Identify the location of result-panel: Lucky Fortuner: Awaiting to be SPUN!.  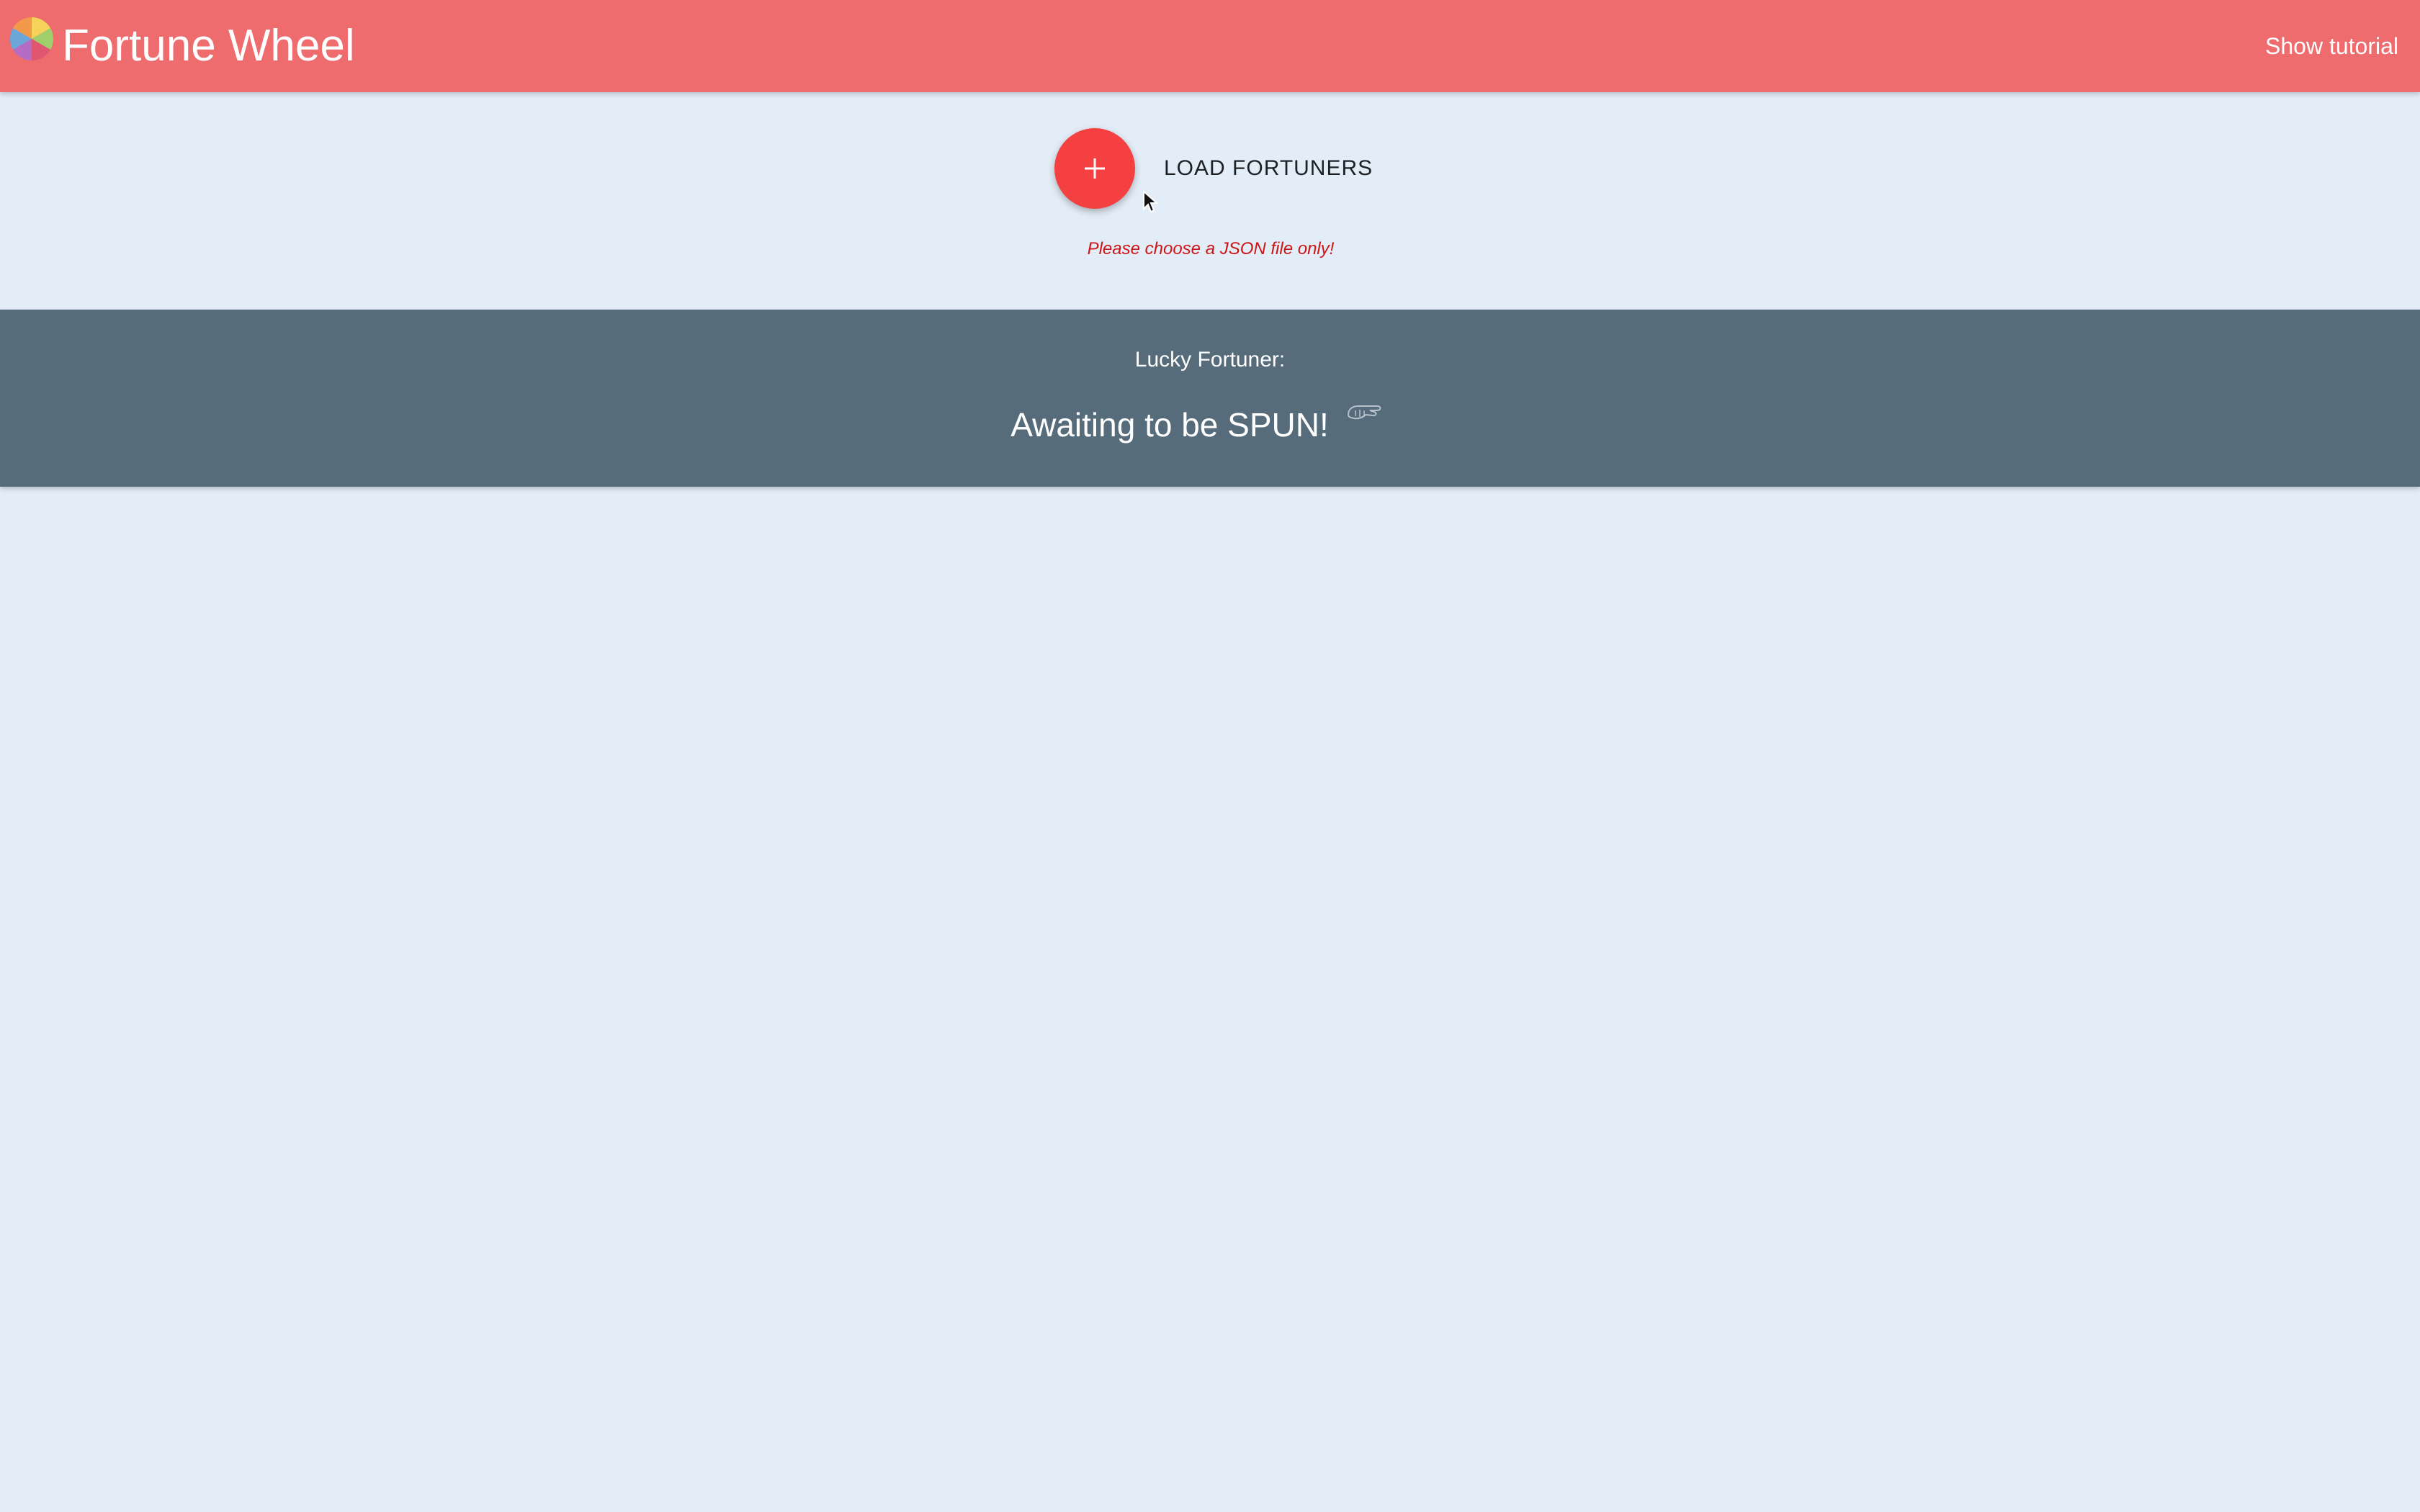
(1210, 398).